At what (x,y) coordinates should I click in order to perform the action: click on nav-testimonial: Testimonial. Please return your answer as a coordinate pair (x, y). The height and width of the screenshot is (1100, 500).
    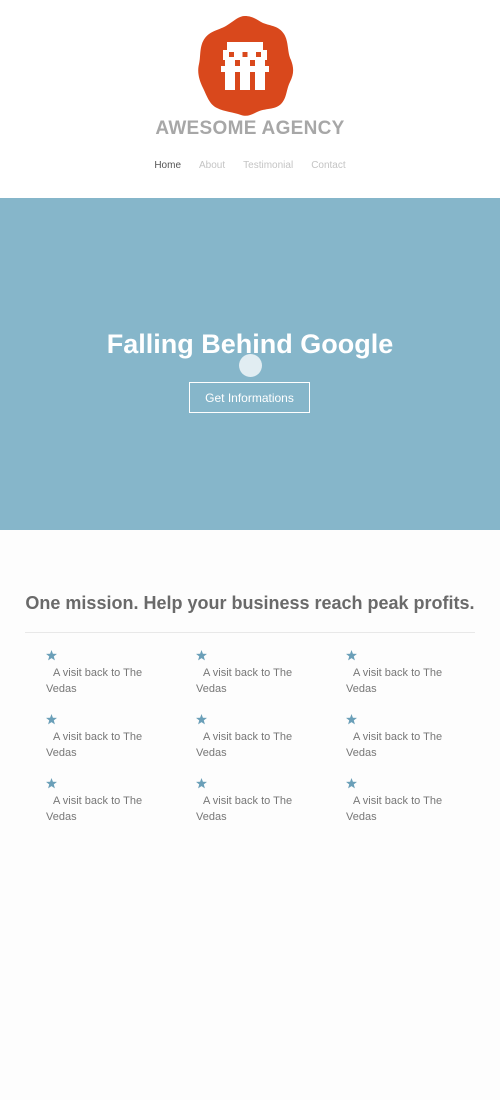
    Looking at the image, I should click on (268, 165).